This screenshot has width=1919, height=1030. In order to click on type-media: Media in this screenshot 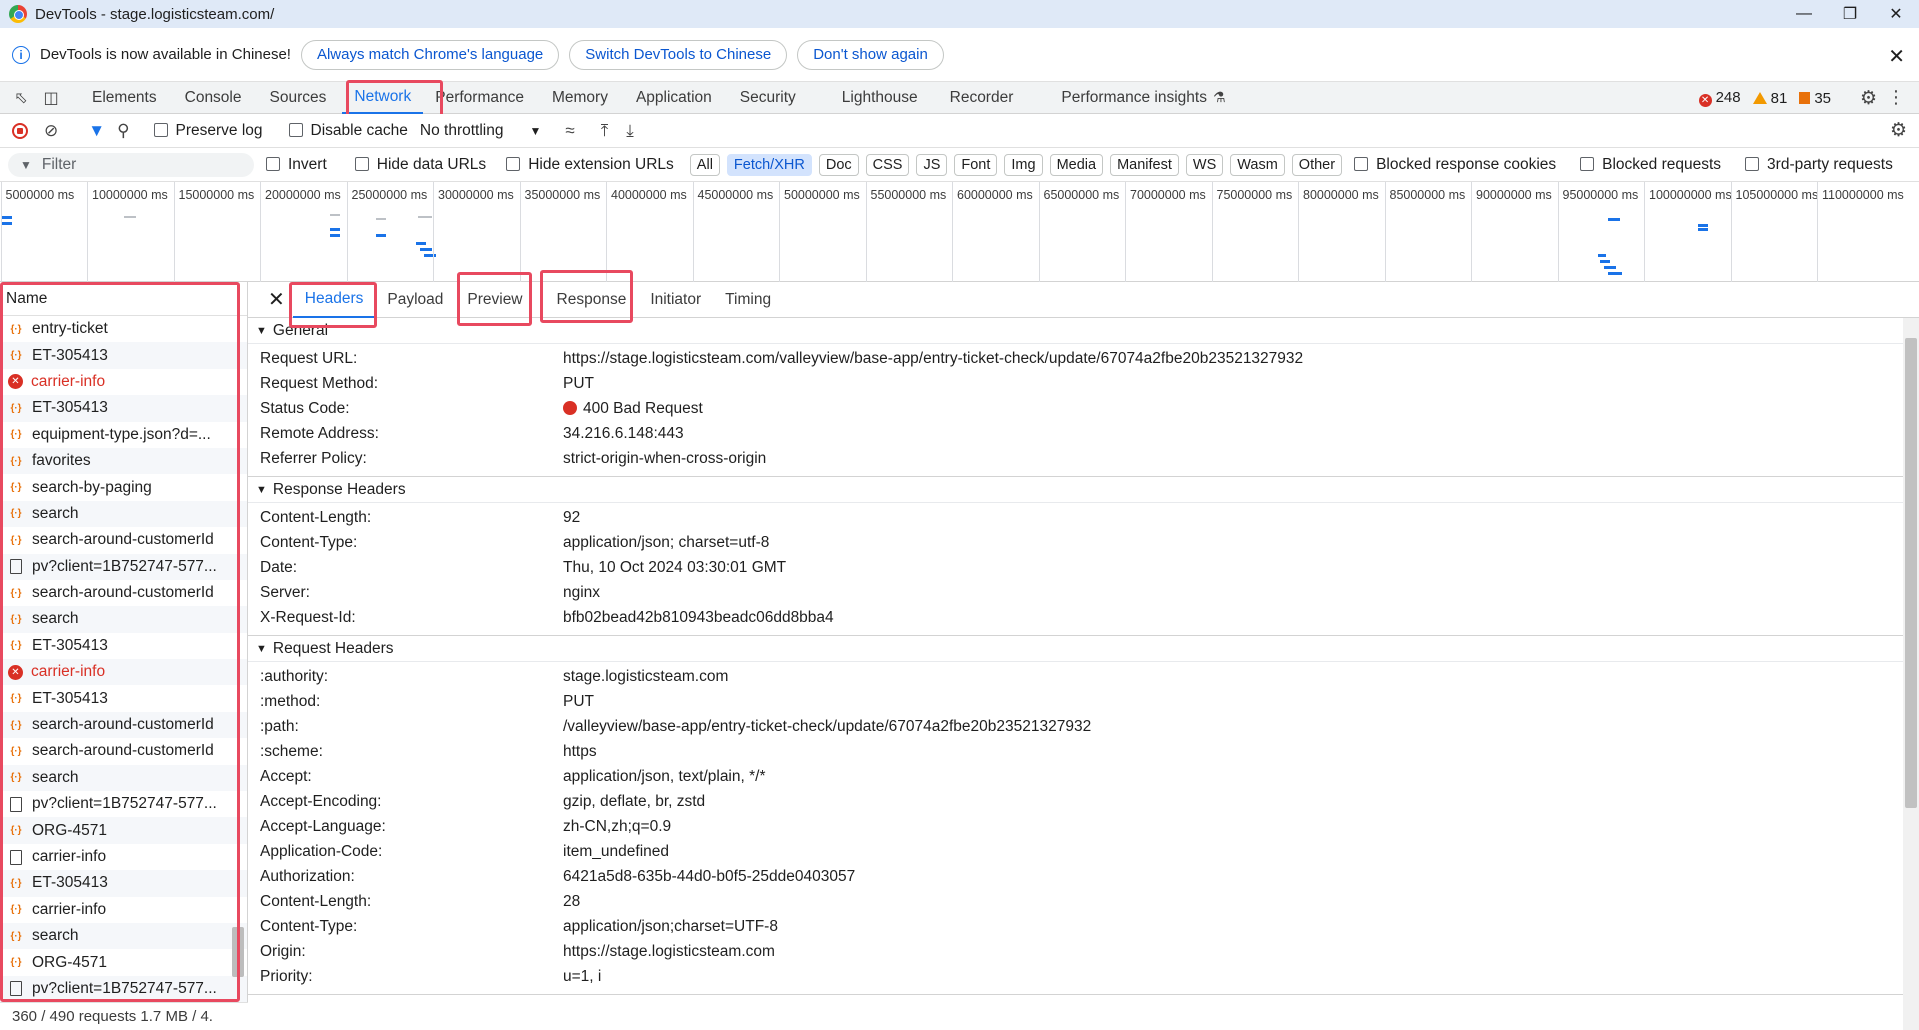, I will do `click(1076, 164)`.